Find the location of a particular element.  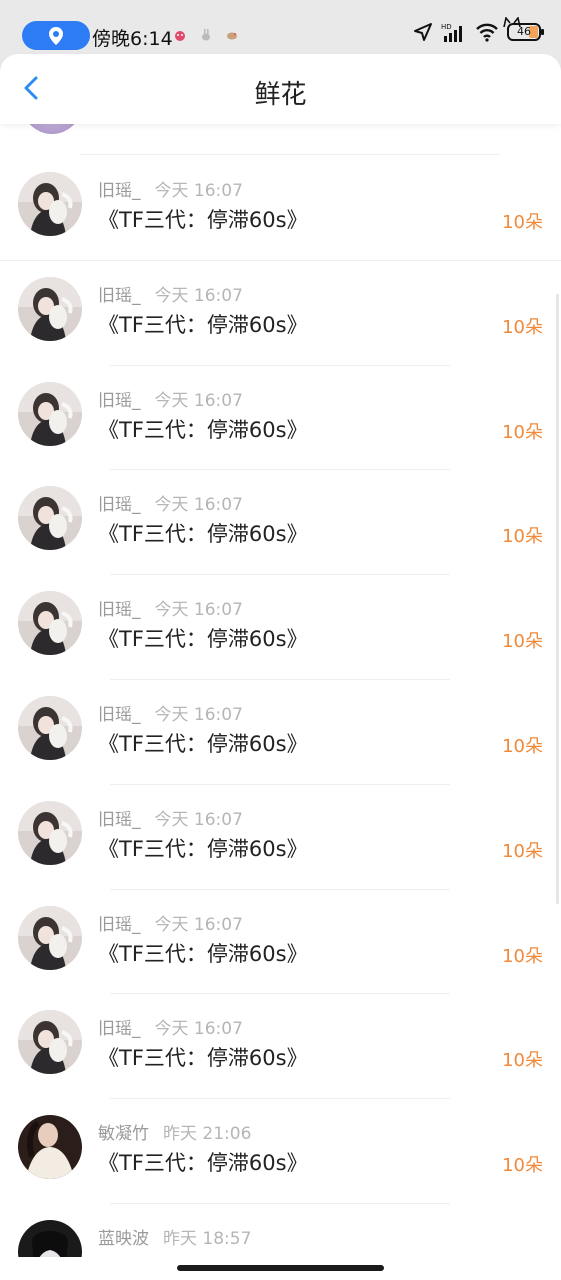

wifi-icon is located at coordinates (487, 32).